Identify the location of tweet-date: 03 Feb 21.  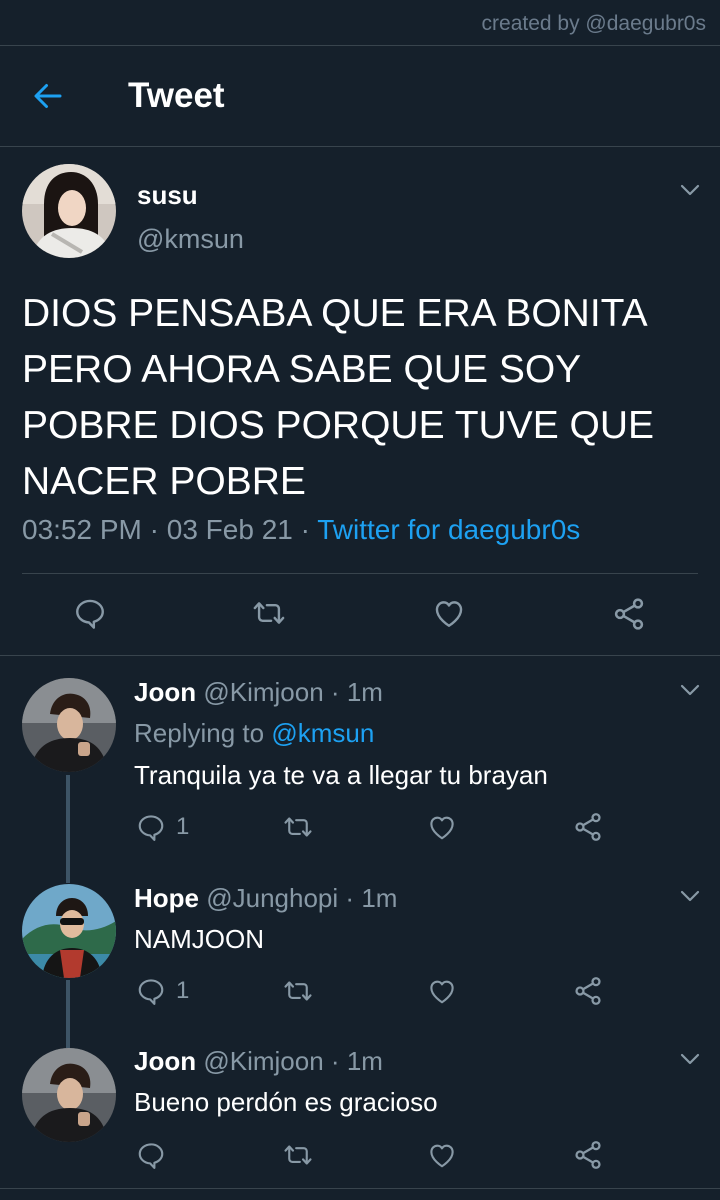
(229, 529).